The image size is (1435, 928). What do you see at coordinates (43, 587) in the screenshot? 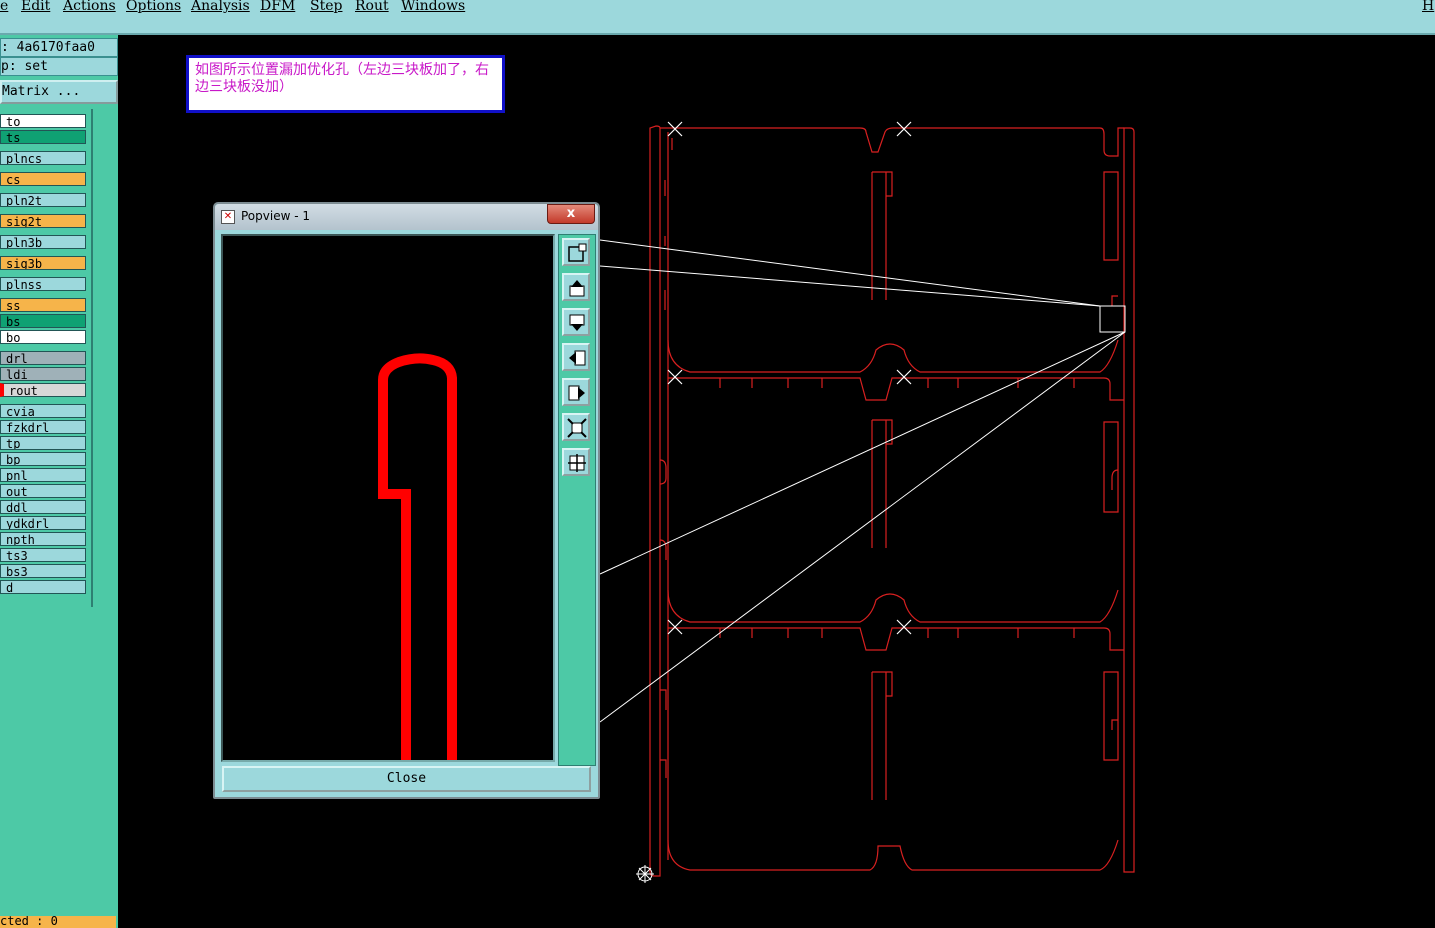
I see `layer-d: d` at bounding box center [43, 587].